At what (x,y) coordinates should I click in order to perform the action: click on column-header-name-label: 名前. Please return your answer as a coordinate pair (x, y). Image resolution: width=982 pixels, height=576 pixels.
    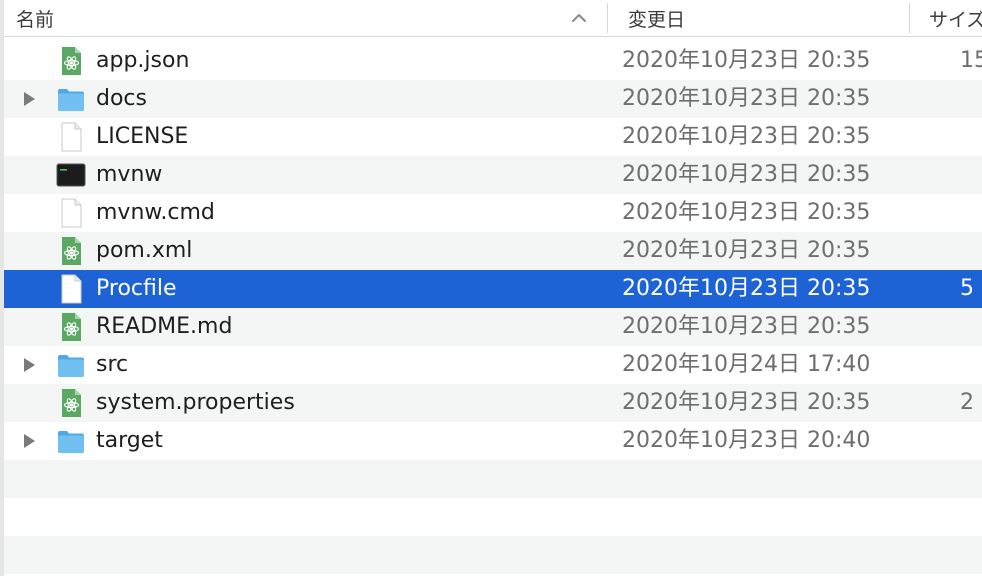
    Looking at the image, I should click on (35, 19).